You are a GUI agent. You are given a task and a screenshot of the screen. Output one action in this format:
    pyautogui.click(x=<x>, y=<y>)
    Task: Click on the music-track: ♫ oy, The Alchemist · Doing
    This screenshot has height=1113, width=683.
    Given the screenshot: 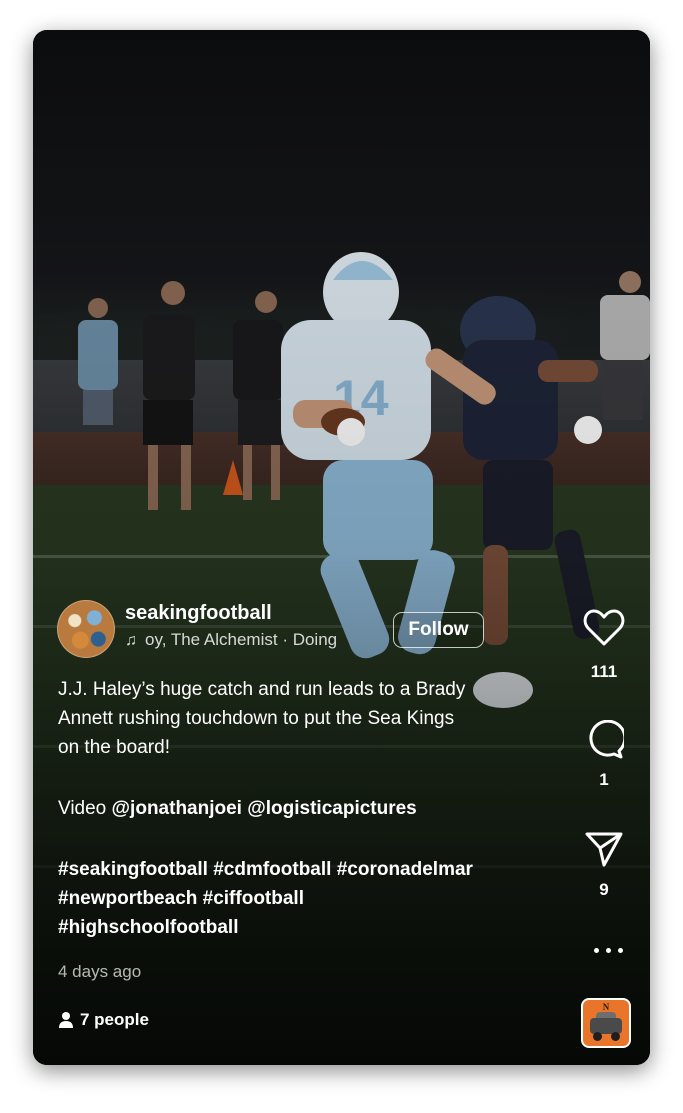 What is the action you would take?
    pyautogui.click(x=250, y=643)
    